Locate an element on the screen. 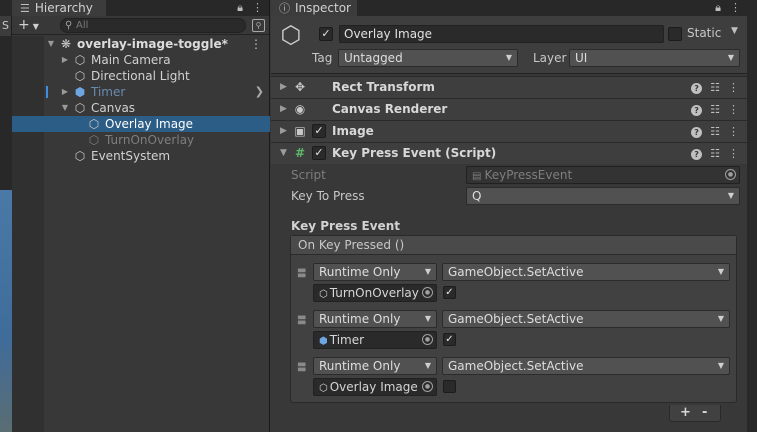 Image resolution: width=757 pixels, height=432 pixels. runtime-mode-value: Runtime Only is located at coordinates (360, 272).